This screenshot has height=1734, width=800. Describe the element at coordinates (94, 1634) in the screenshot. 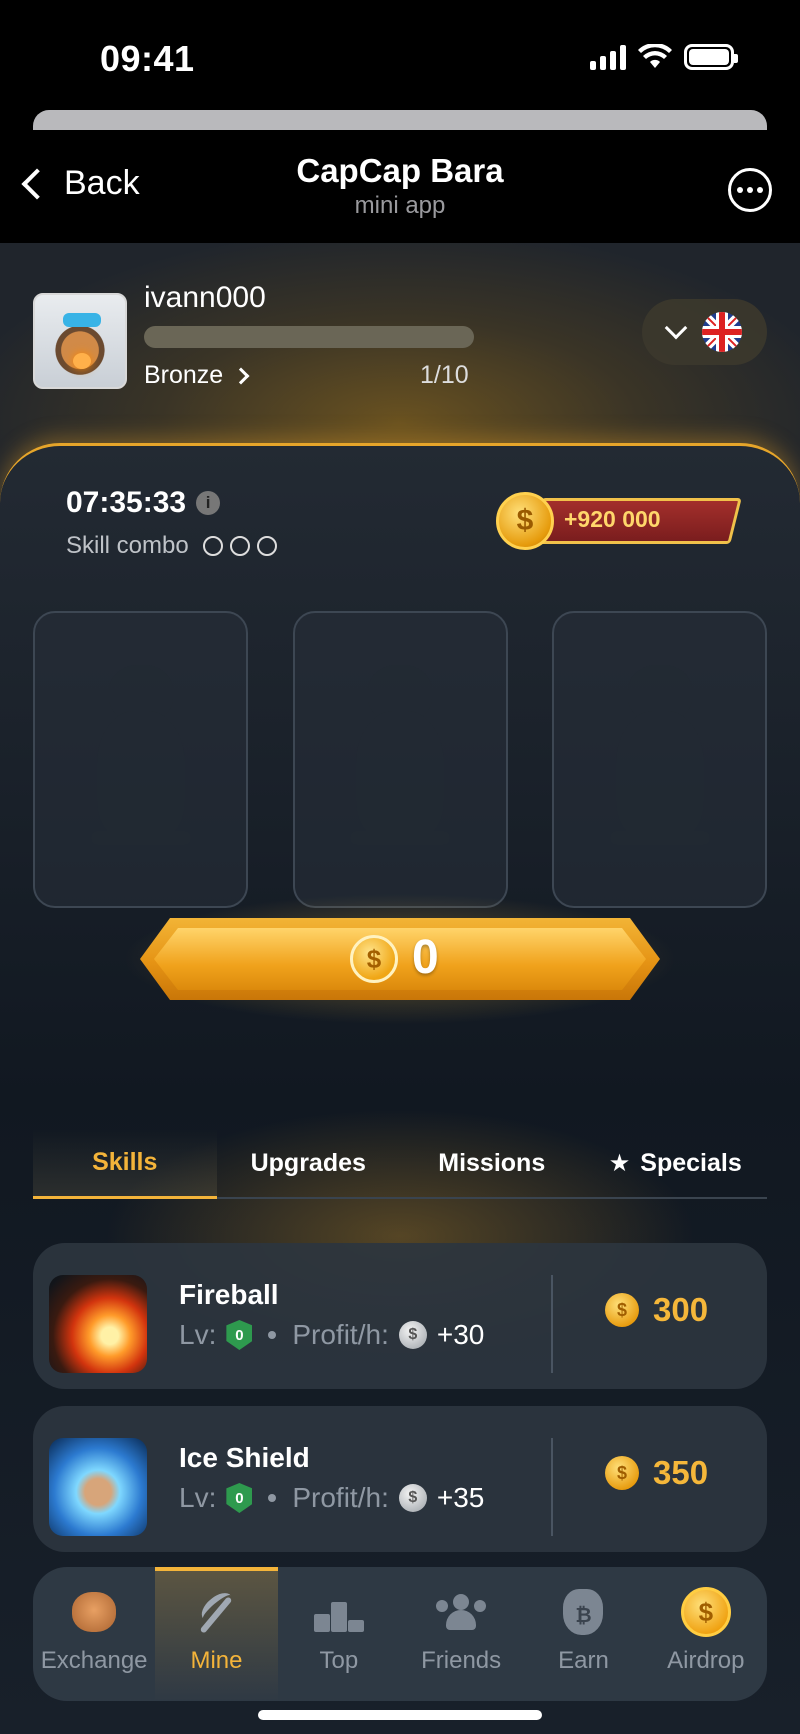

I see `nav-exchange: Exchange` at that location.